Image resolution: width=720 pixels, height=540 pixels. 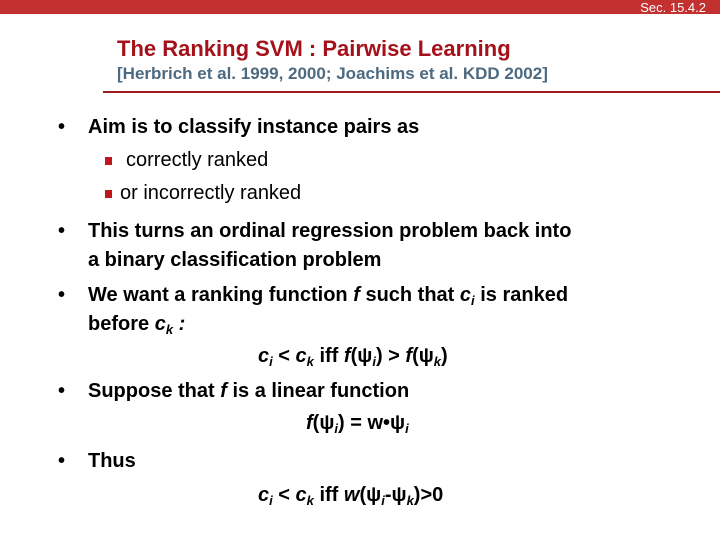 What do you see at coordinates (360, 7) in the screenshot?
I see `section-bar: Sec. 15.4.2` at bounding box center [360, 7].